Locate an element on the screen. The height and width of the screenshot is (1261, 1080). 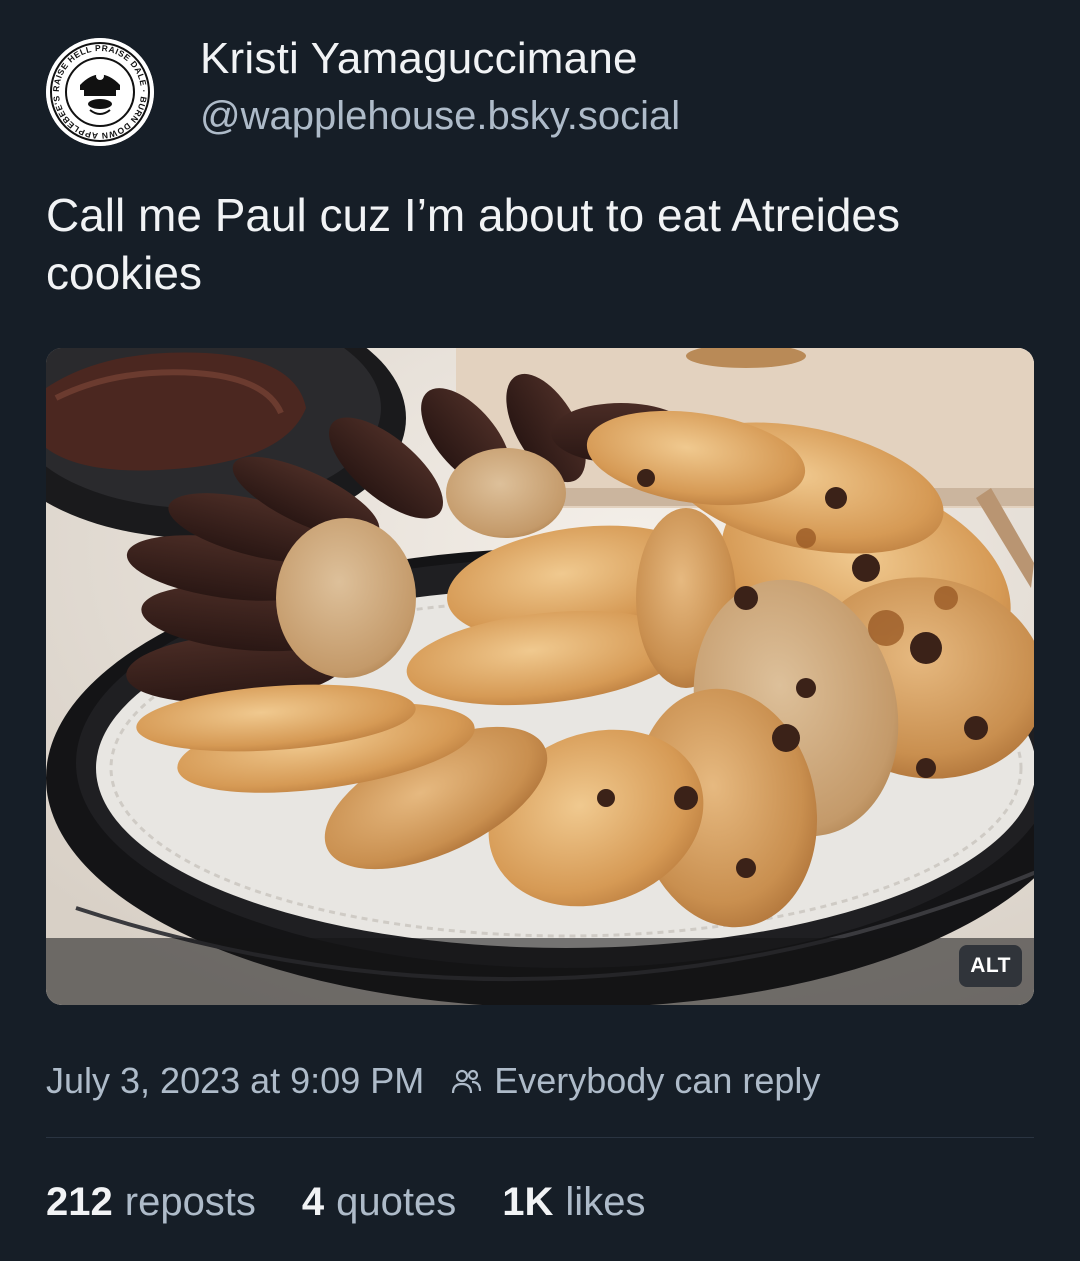
likes-stat: 1K likes is located at coordinates (573, 1202).